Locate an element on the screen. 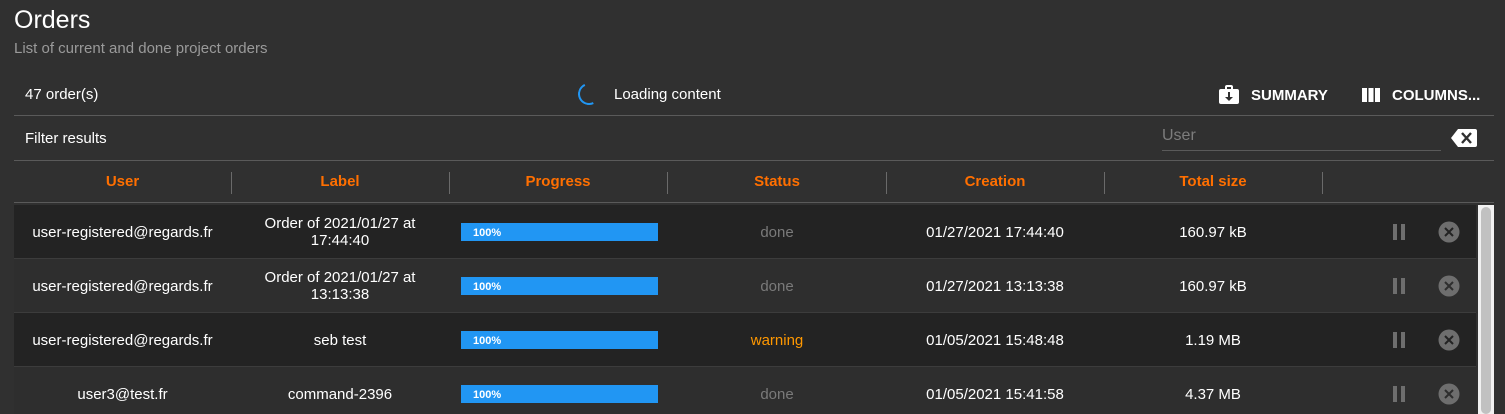  column-header-label: Label is located at coordinates (340, 183).